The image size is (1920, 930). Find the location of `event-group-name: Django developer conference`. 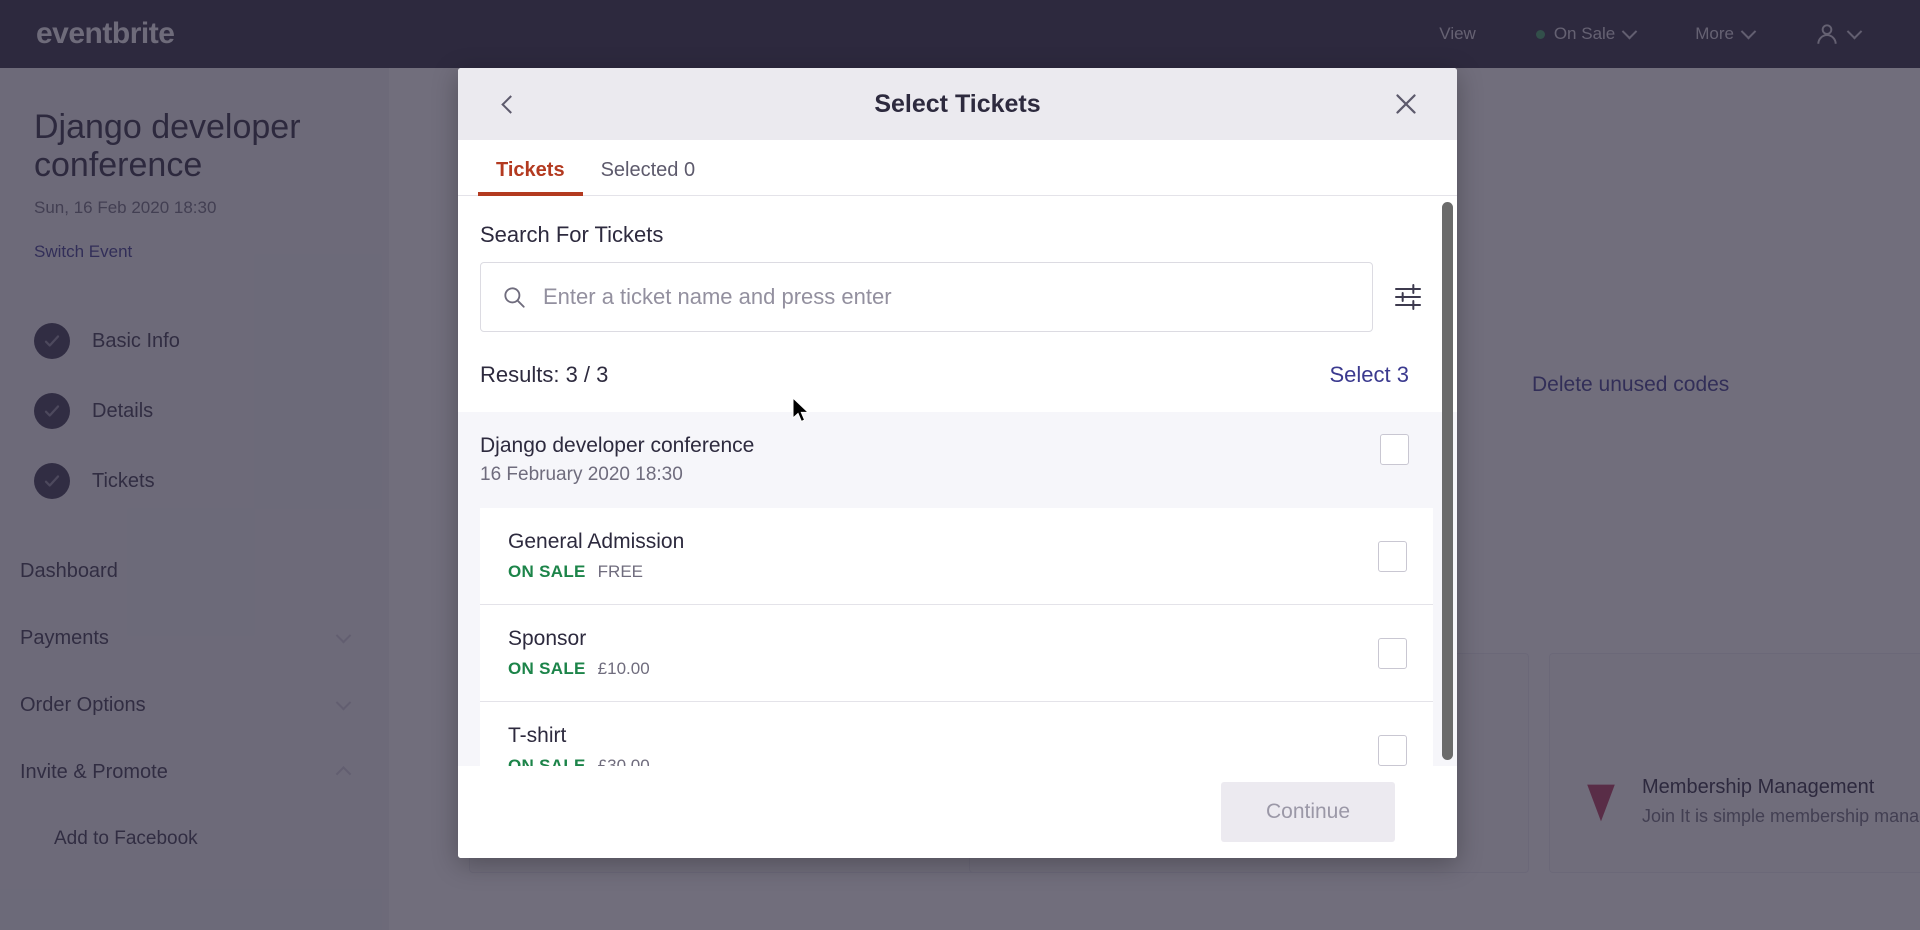

event-group-name: Django developer conference is located at coordinates (617, 445).